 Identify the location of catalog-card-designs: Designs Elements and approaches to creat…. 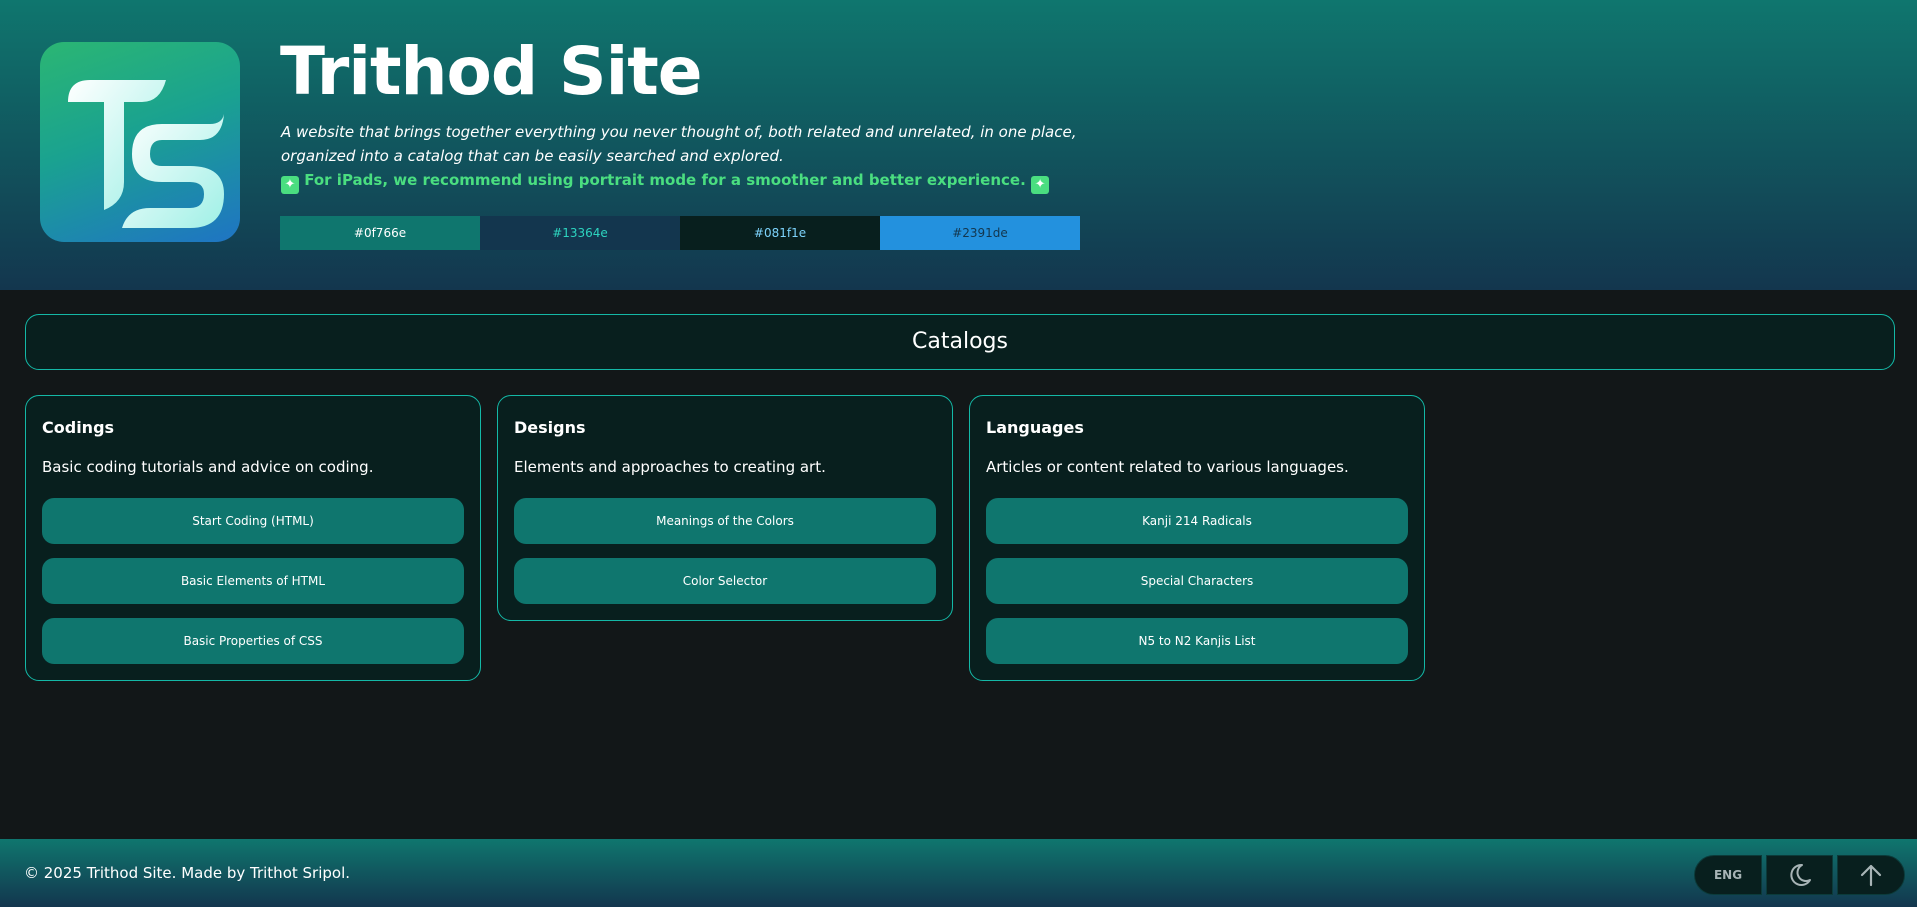
(725, 508).